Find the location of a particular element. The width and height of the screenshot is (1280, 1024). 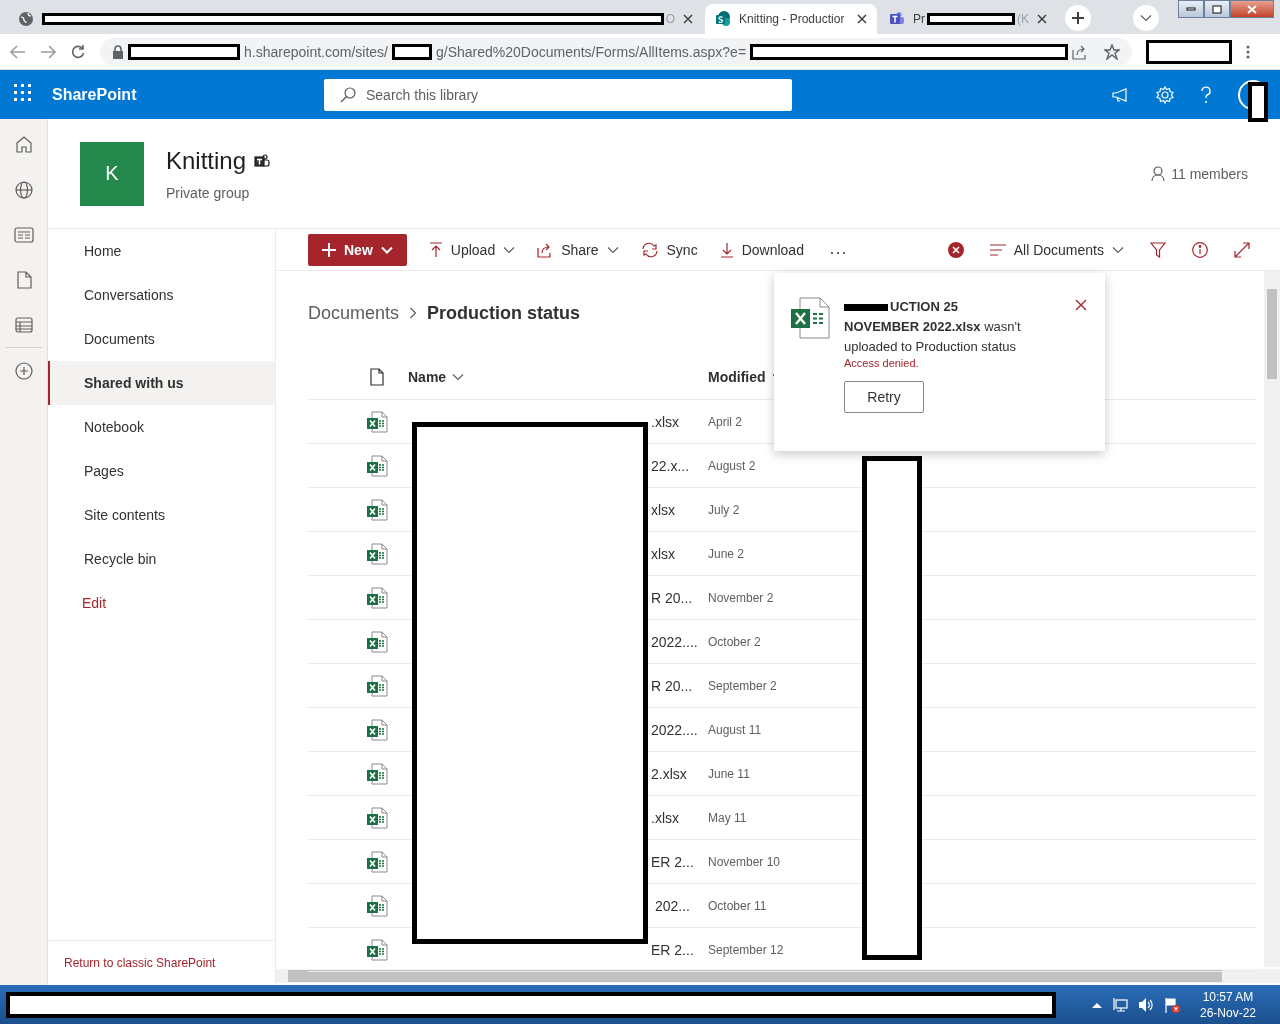

app-launcher-icon is located at coordinates (23, 92).